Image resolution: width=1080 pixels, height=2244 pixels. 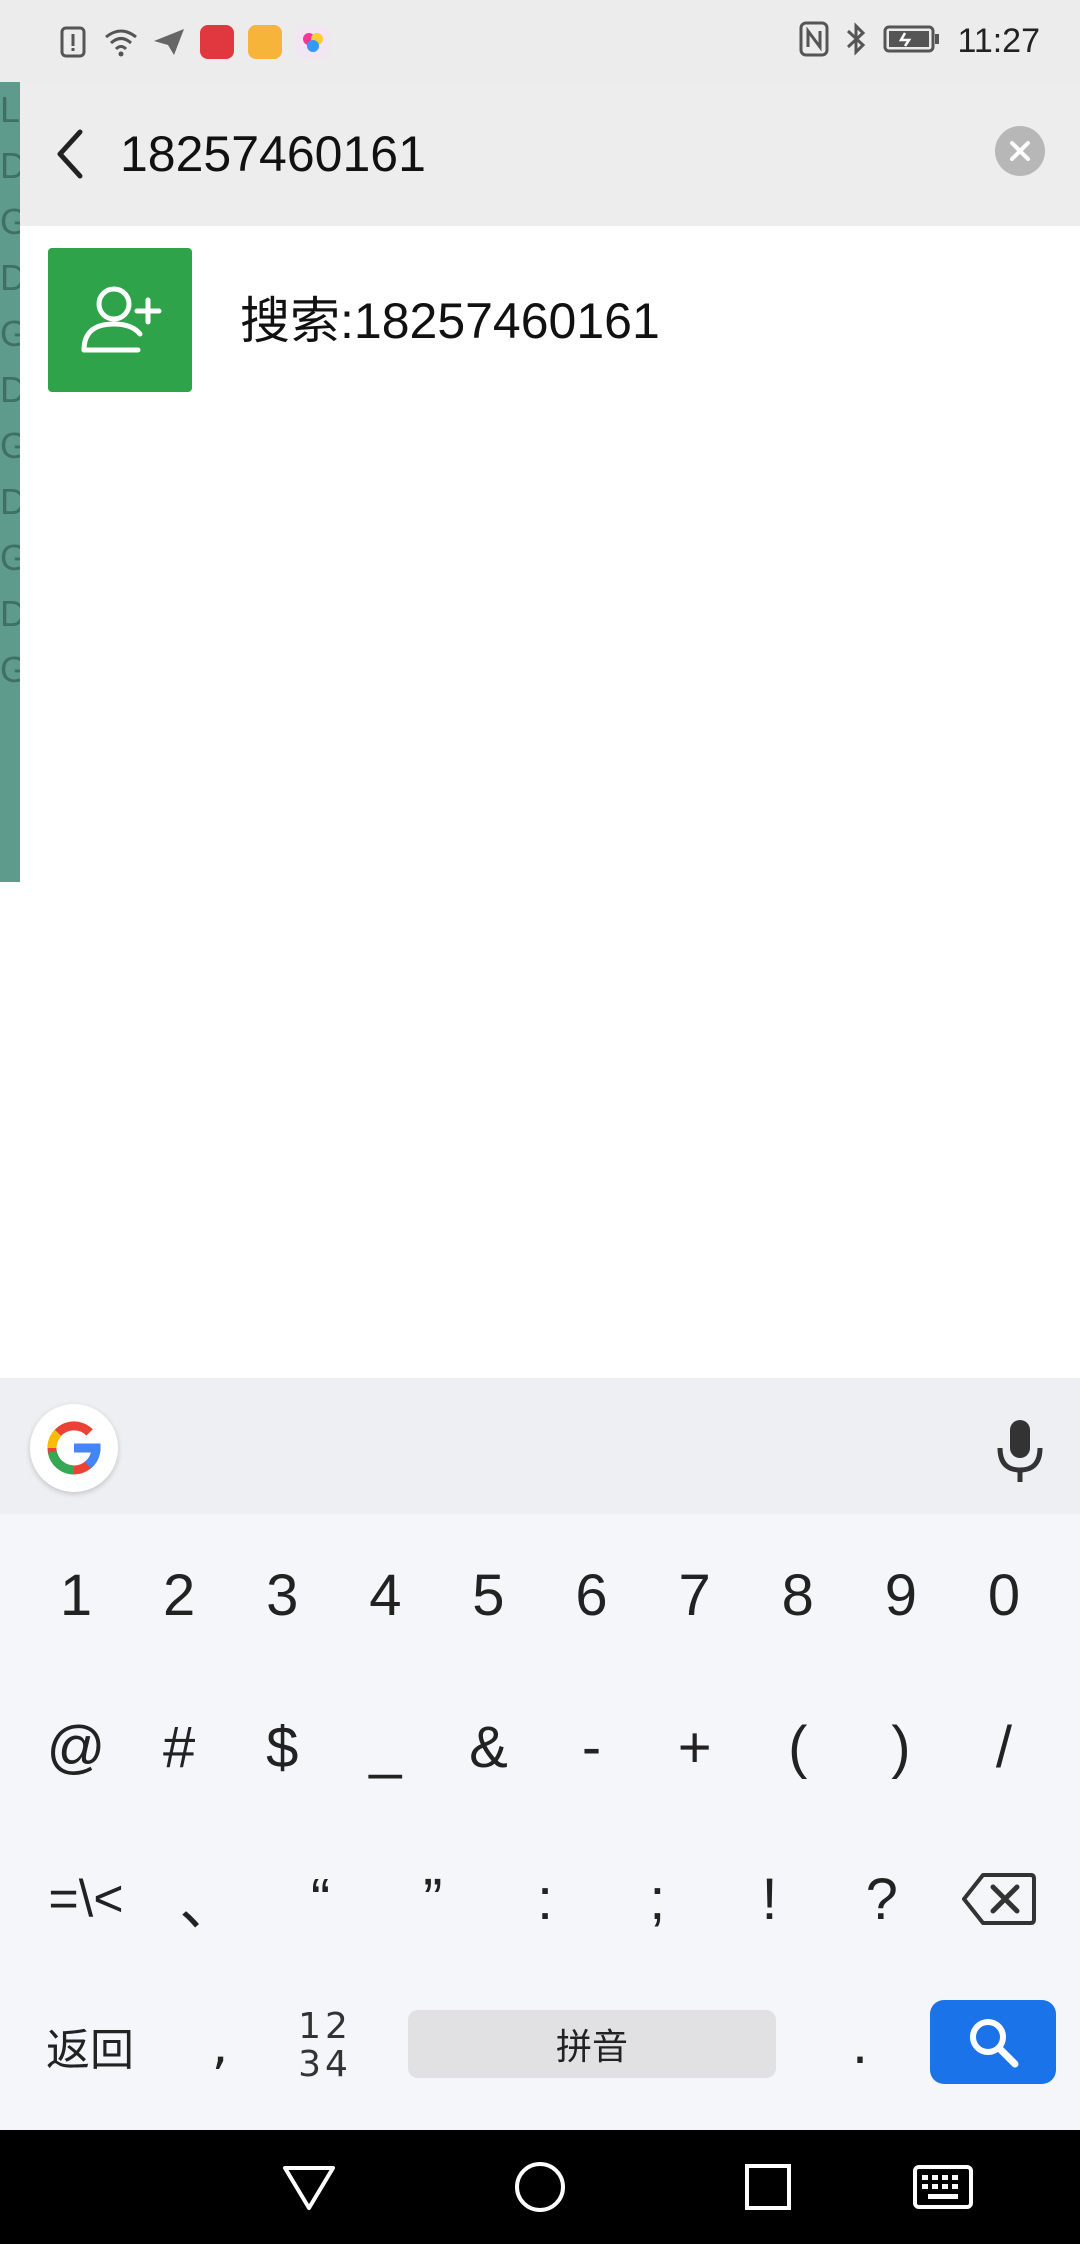 I want to click on key: +, so click(x=695, y=1747).